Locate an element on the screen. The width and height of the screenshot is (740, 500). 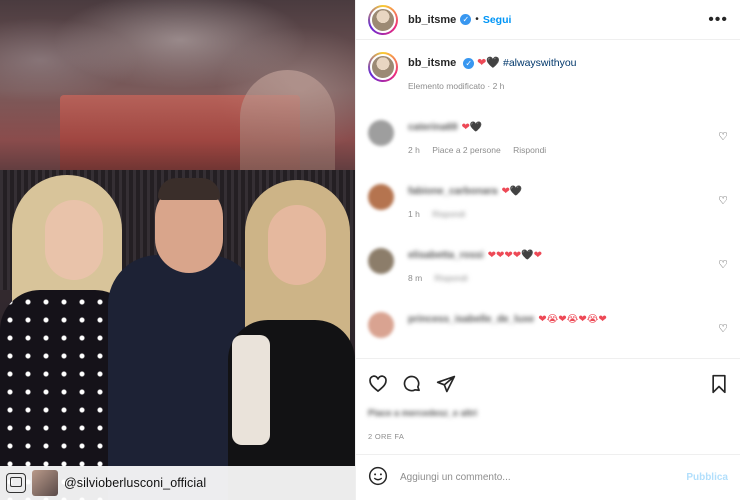
comment-bubble-icon is located at coordinates (412, 384).